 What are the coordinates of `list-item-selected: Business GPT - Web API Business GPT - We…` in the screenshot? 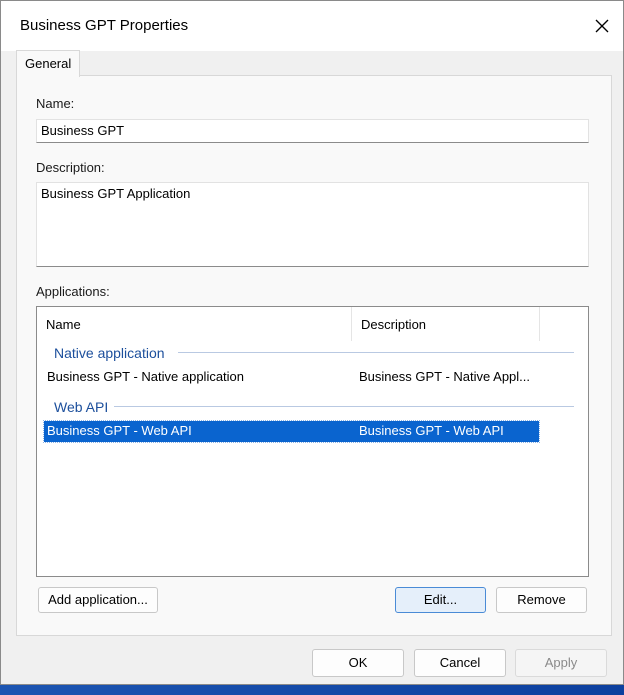 It's located at (291, 431).